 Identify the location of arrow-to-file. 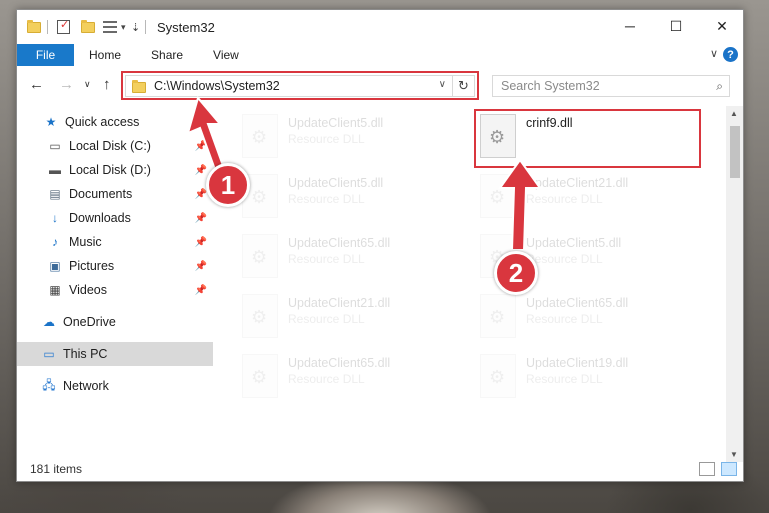
(520, 204).